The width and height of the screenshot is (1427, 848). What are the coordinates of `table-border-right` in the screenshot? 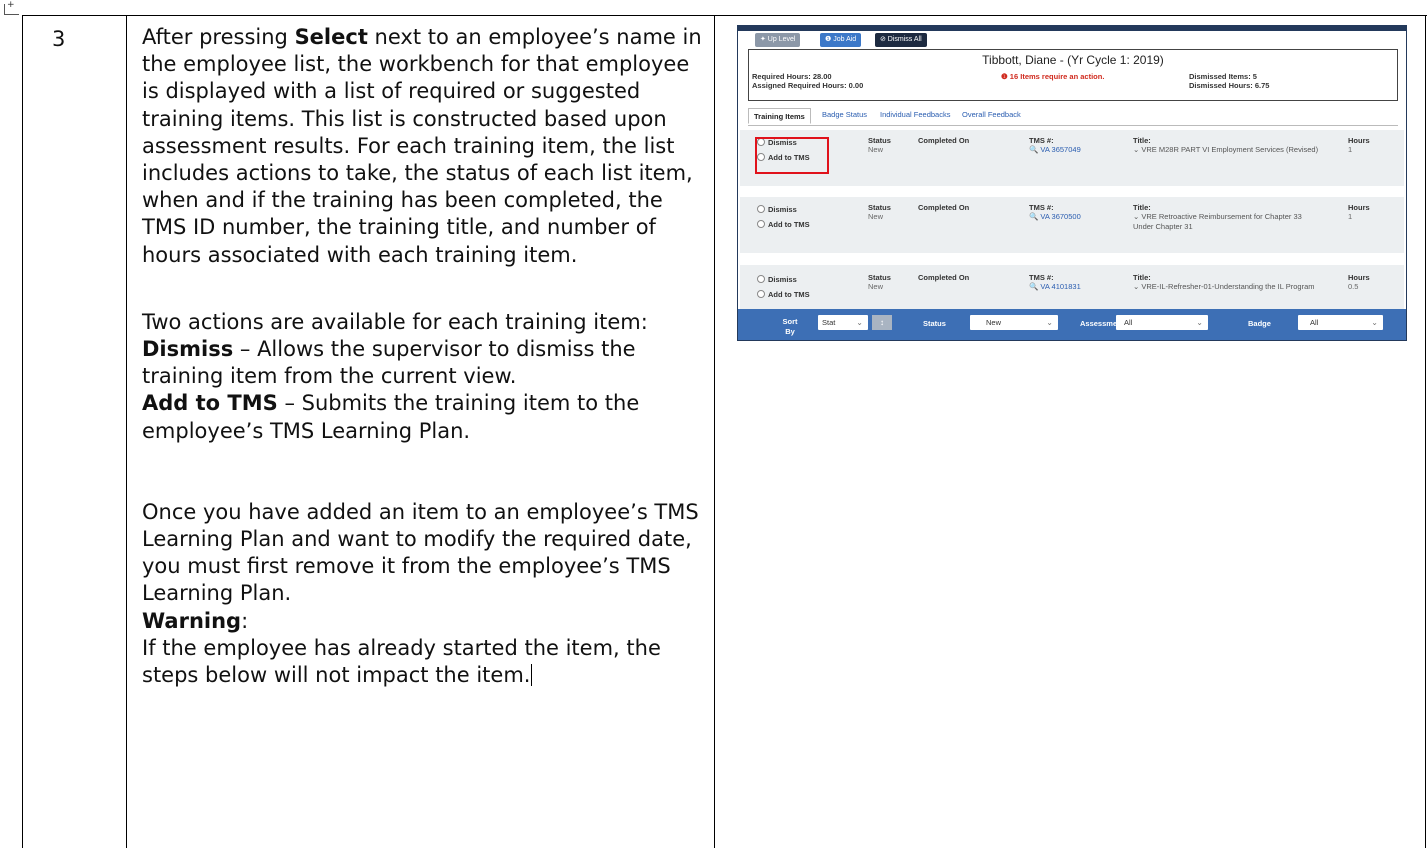 It's located at (1425, 431).